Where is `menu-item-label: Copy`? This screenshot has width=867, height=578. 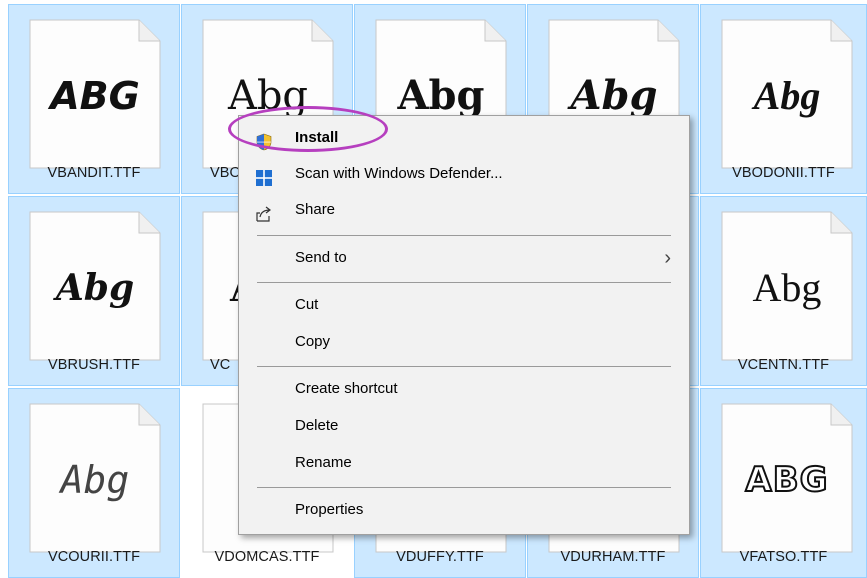 menu-item-label: Copy is located at coordinates (313, 341).